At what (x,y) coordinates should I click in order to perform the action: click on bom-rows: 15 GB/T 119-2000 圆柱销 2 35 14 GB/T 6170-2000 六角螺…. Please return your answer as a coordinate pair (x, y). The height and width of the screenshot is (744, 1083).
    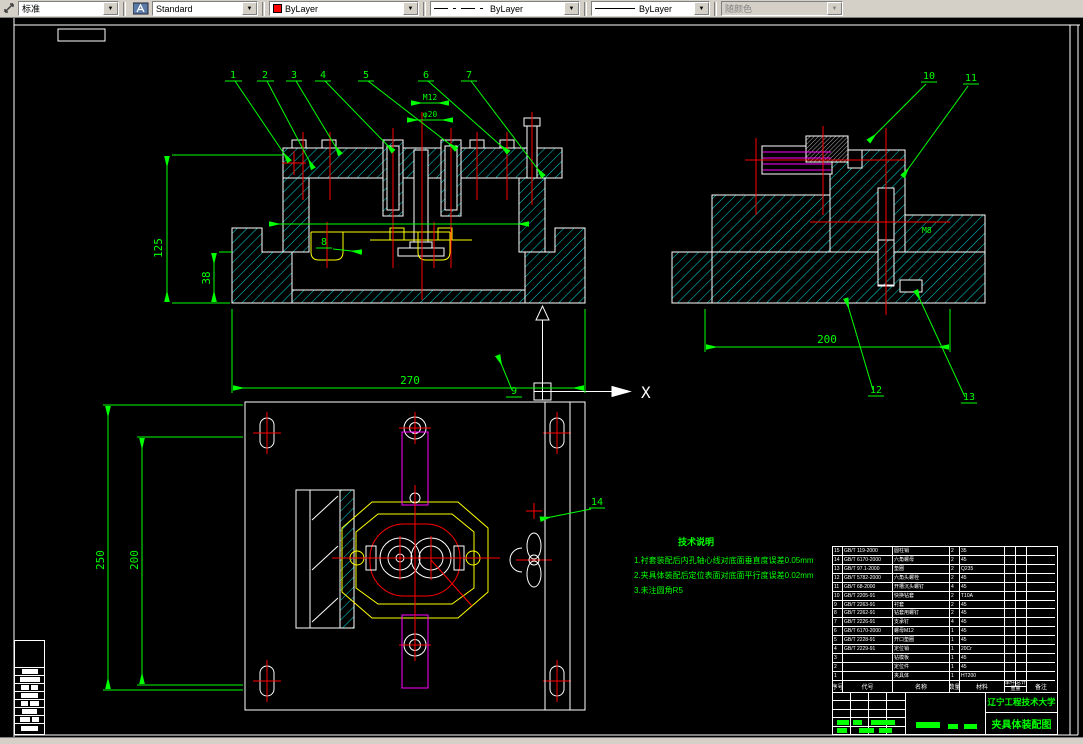
    Looking at the image, I should click on (945, 614).